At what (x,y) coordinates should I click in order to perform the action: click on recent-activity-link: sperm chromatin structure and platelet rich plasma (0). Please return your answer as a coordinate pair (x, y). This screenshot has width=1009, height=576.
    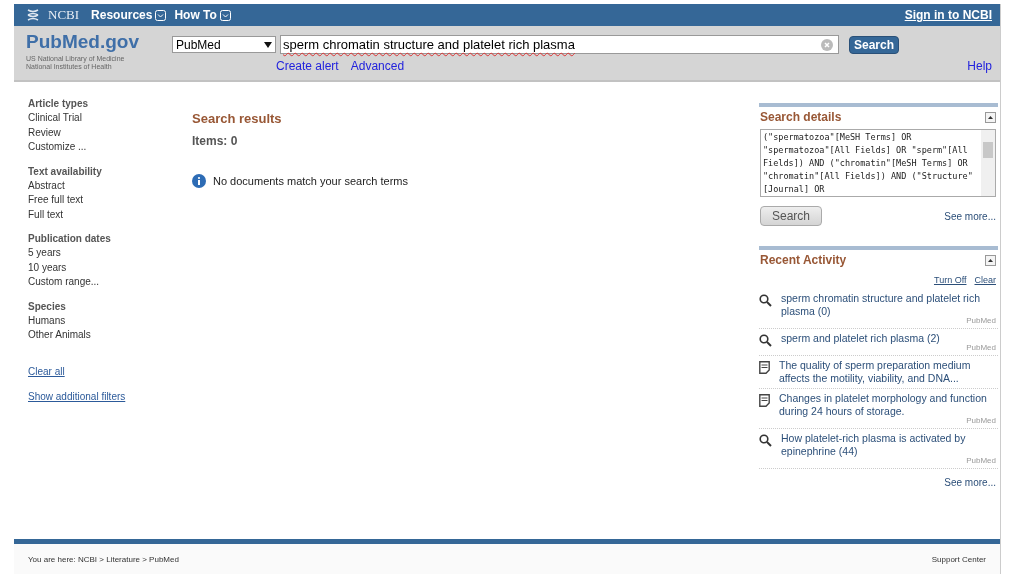
    Looking at the image, I should click on (888, 305).